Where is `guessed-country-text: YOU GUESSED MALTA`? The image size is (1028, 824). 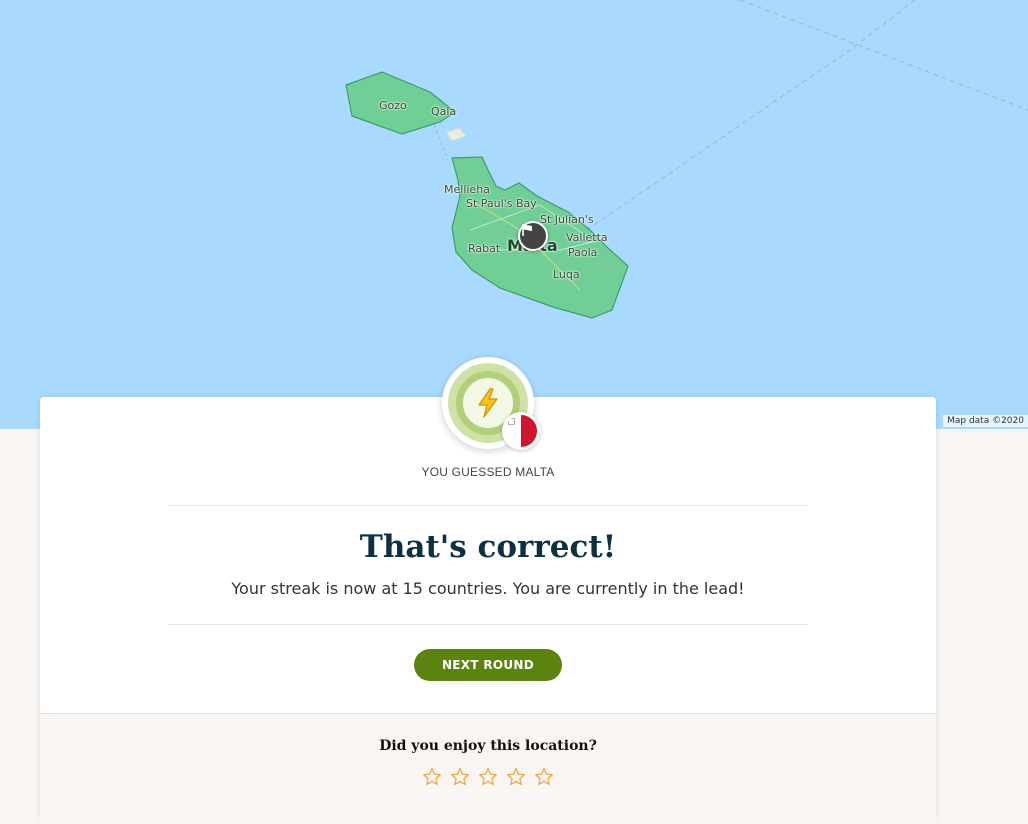
guessed-country-text: YOU GUESSED MALTA is located at coordinates (488, 472).